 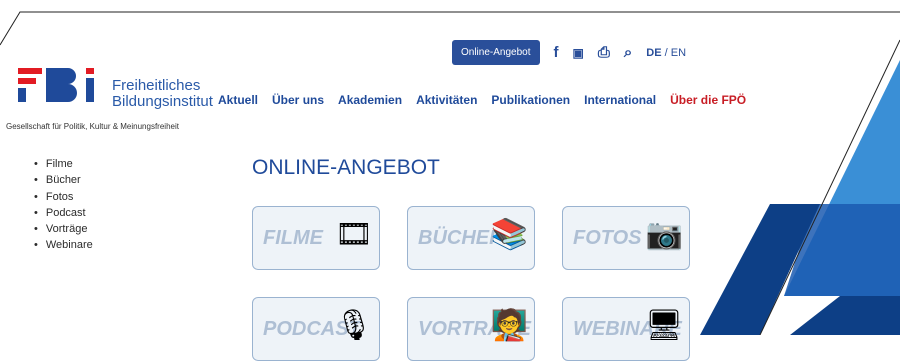 What do you see at coordinates (626, 329) in the screenshot?
I see `card-webinare: WEBINARE 🖥` at bounding box center [626, 329].